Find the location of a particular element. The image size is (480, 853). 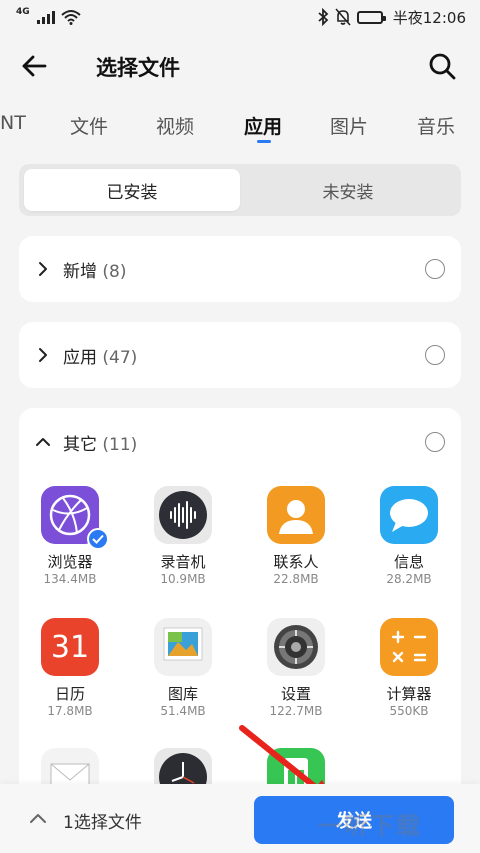

app-name: 图库 is located at coordinates (182, 694).